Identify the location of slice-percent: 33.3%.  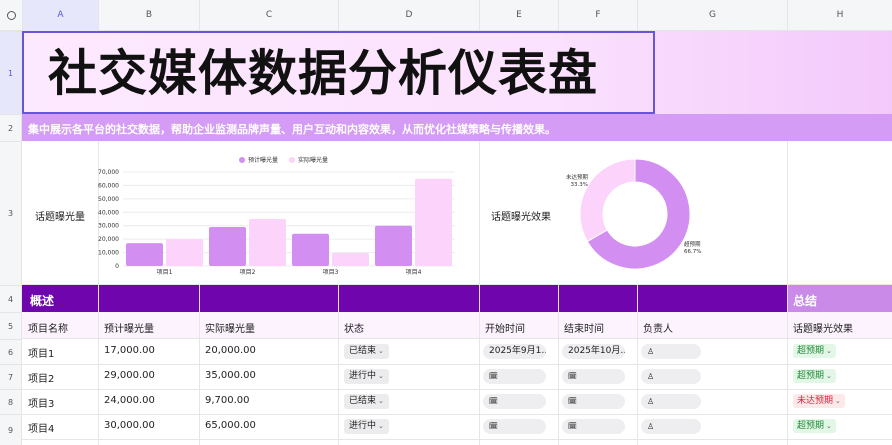
(579, 185).